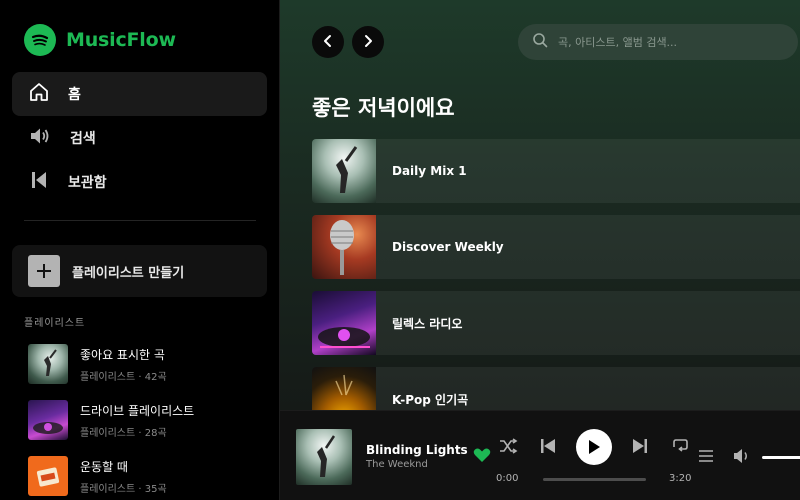 This screenshot has width=800, height=500. I want to click on plus-icon, so click(44, 271).